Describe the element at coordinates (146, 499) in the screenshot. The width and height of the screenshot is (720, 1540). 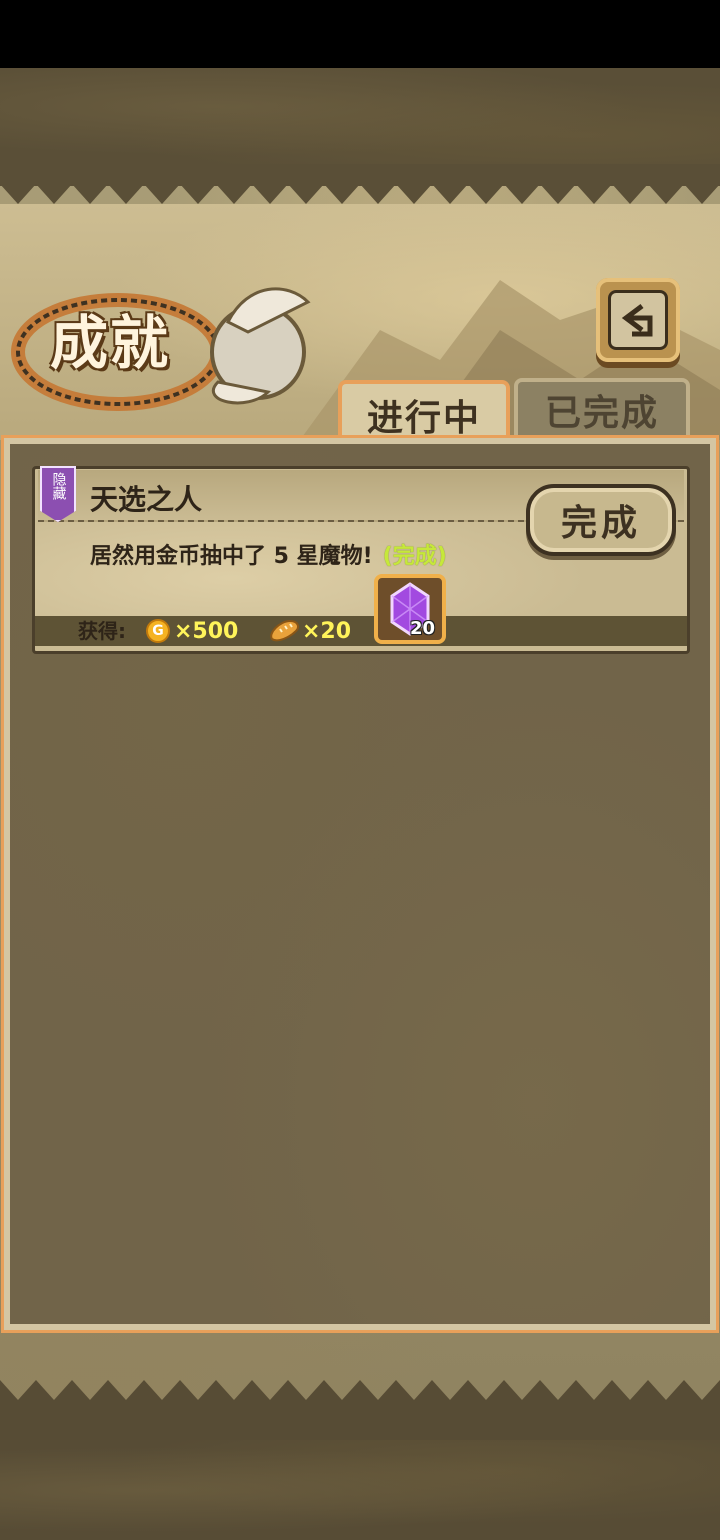
I see `achievement-title: 天选之人` at that location.